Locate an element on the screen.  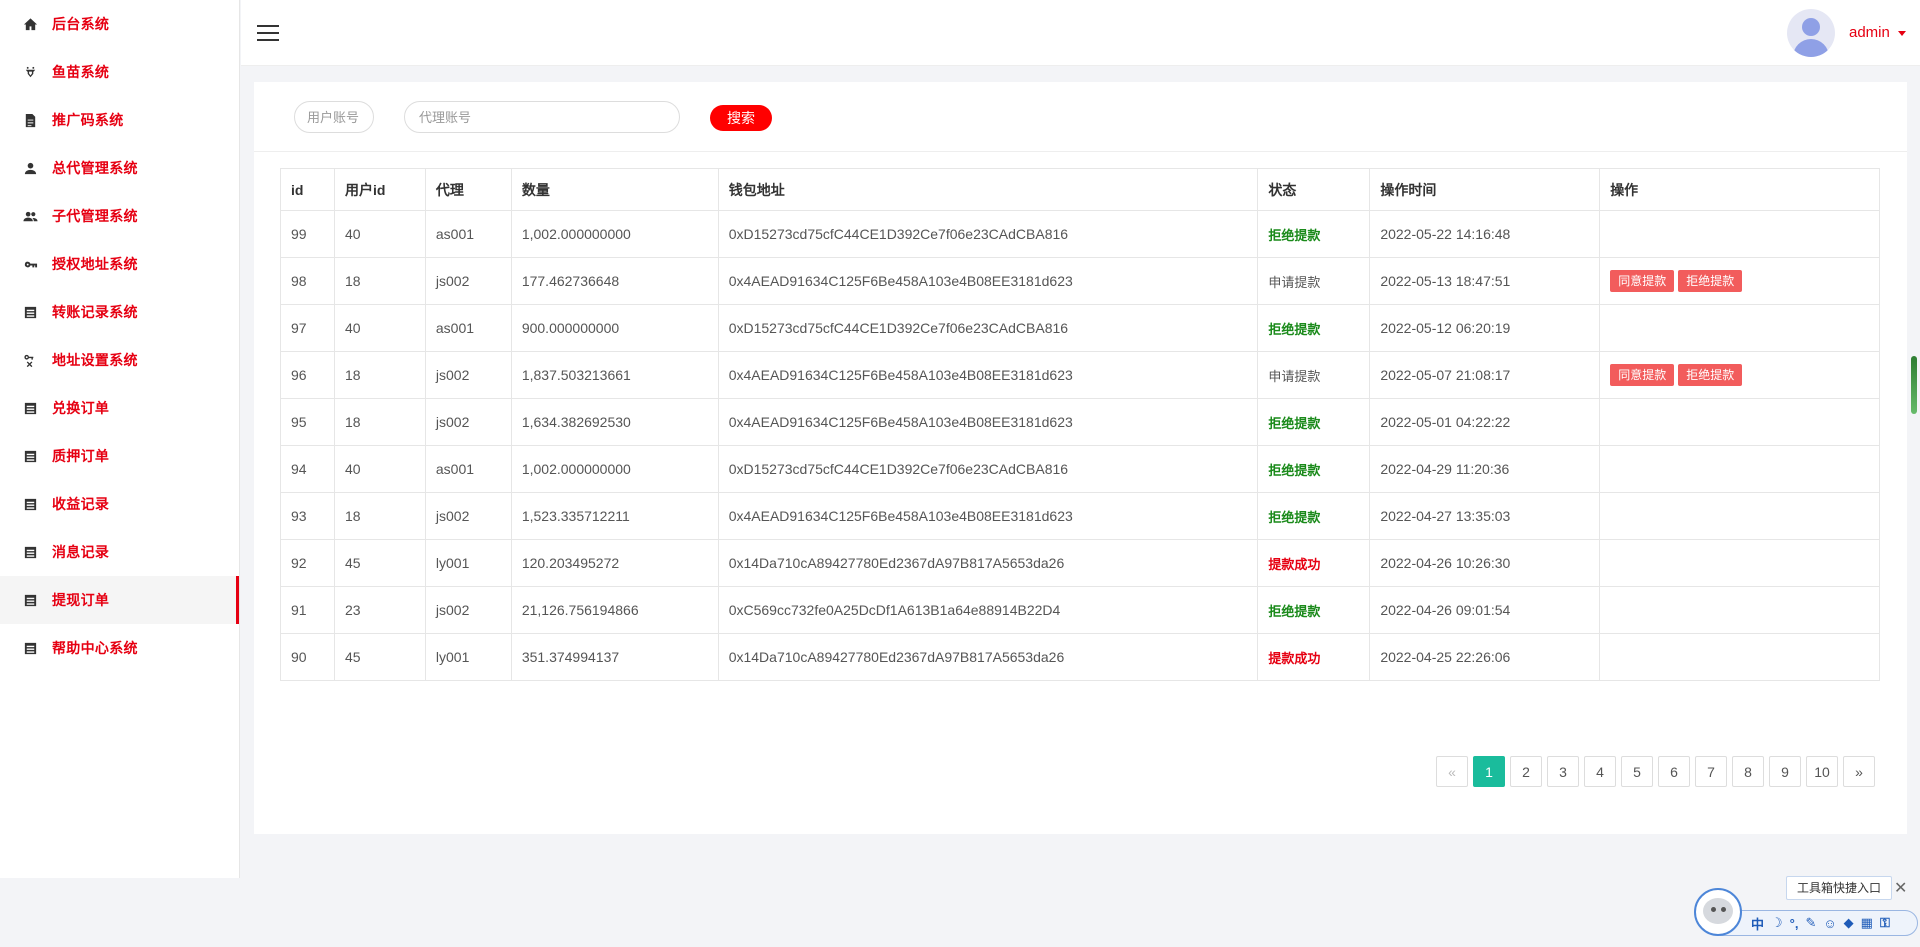
close-icon: ✕ is located at coordinates (1900, 888).